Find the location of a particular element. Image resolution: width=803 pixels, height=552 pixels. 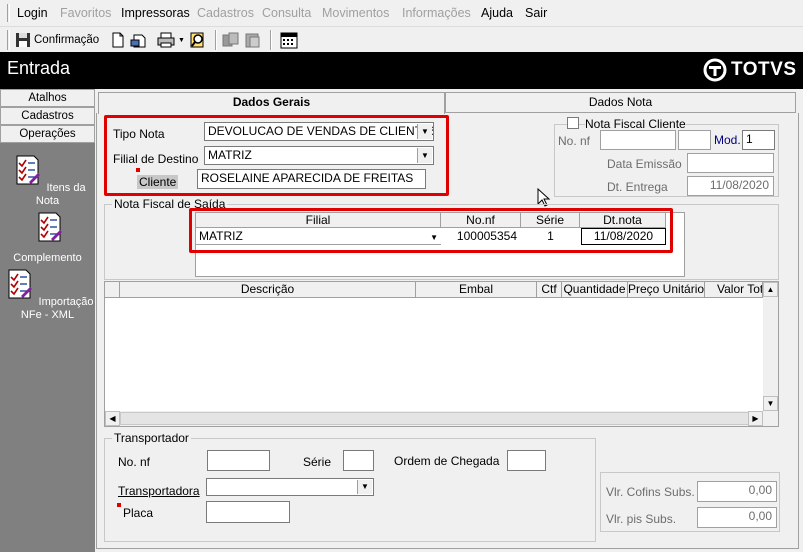

copy-button is located at coordinates (231, 40).